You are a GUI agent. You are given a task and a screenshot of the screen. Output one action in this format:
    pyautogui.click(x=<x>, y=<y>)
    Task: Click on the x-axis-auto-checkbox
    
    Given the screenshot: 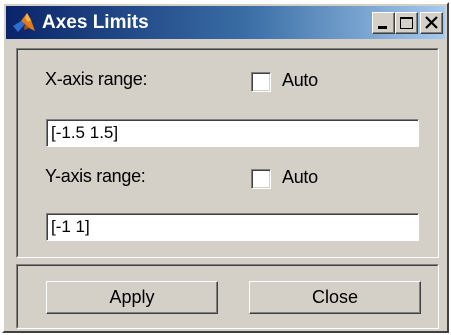 What is the action you would take?
    pyautogui.click(x=261, y=82)
    